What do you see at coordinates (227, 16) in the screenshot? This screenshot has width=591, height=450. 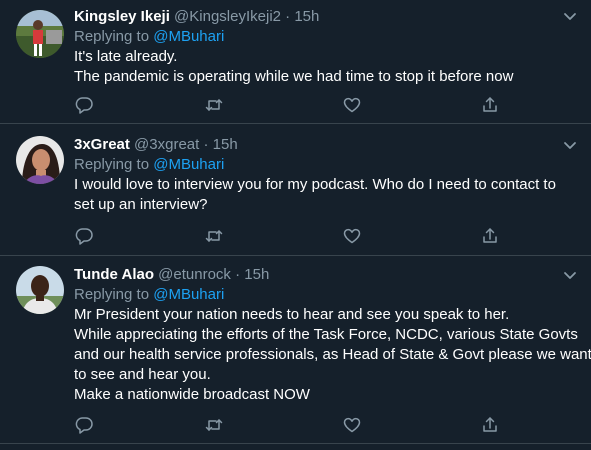 I see `user-handle: @KingsleyIkeji2` at bounding box center [227, 16].